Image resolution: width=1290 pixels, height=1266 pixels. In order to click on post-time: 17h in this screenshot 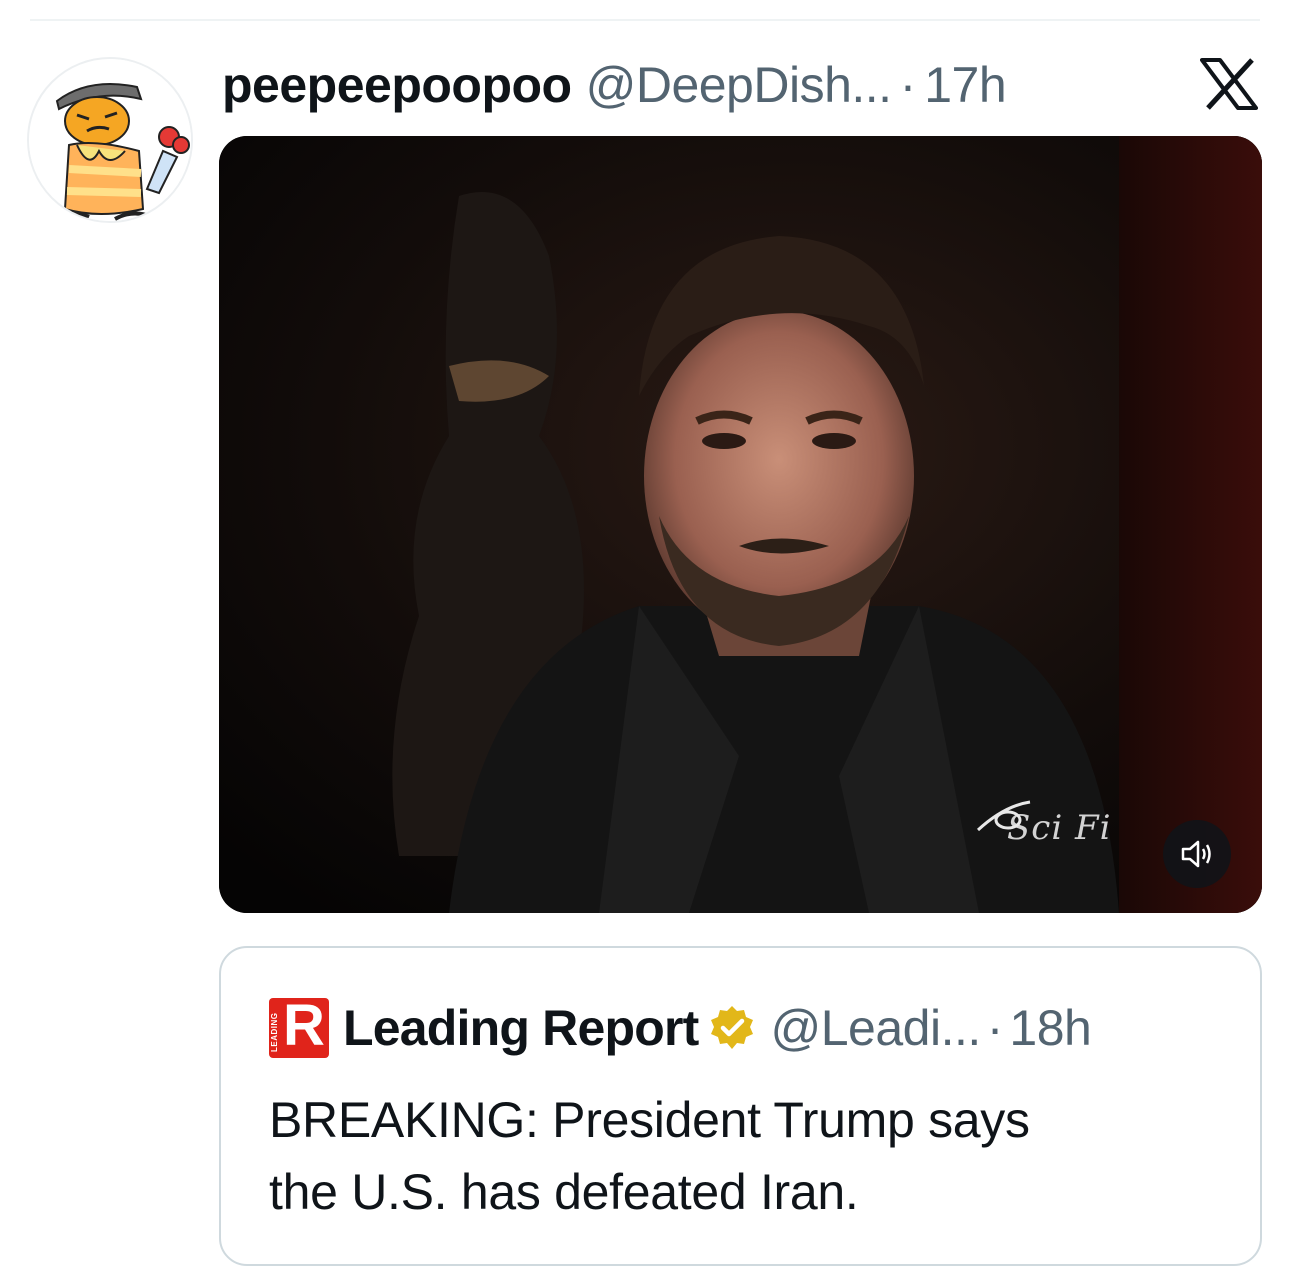, I will do `click(965, 85)`.